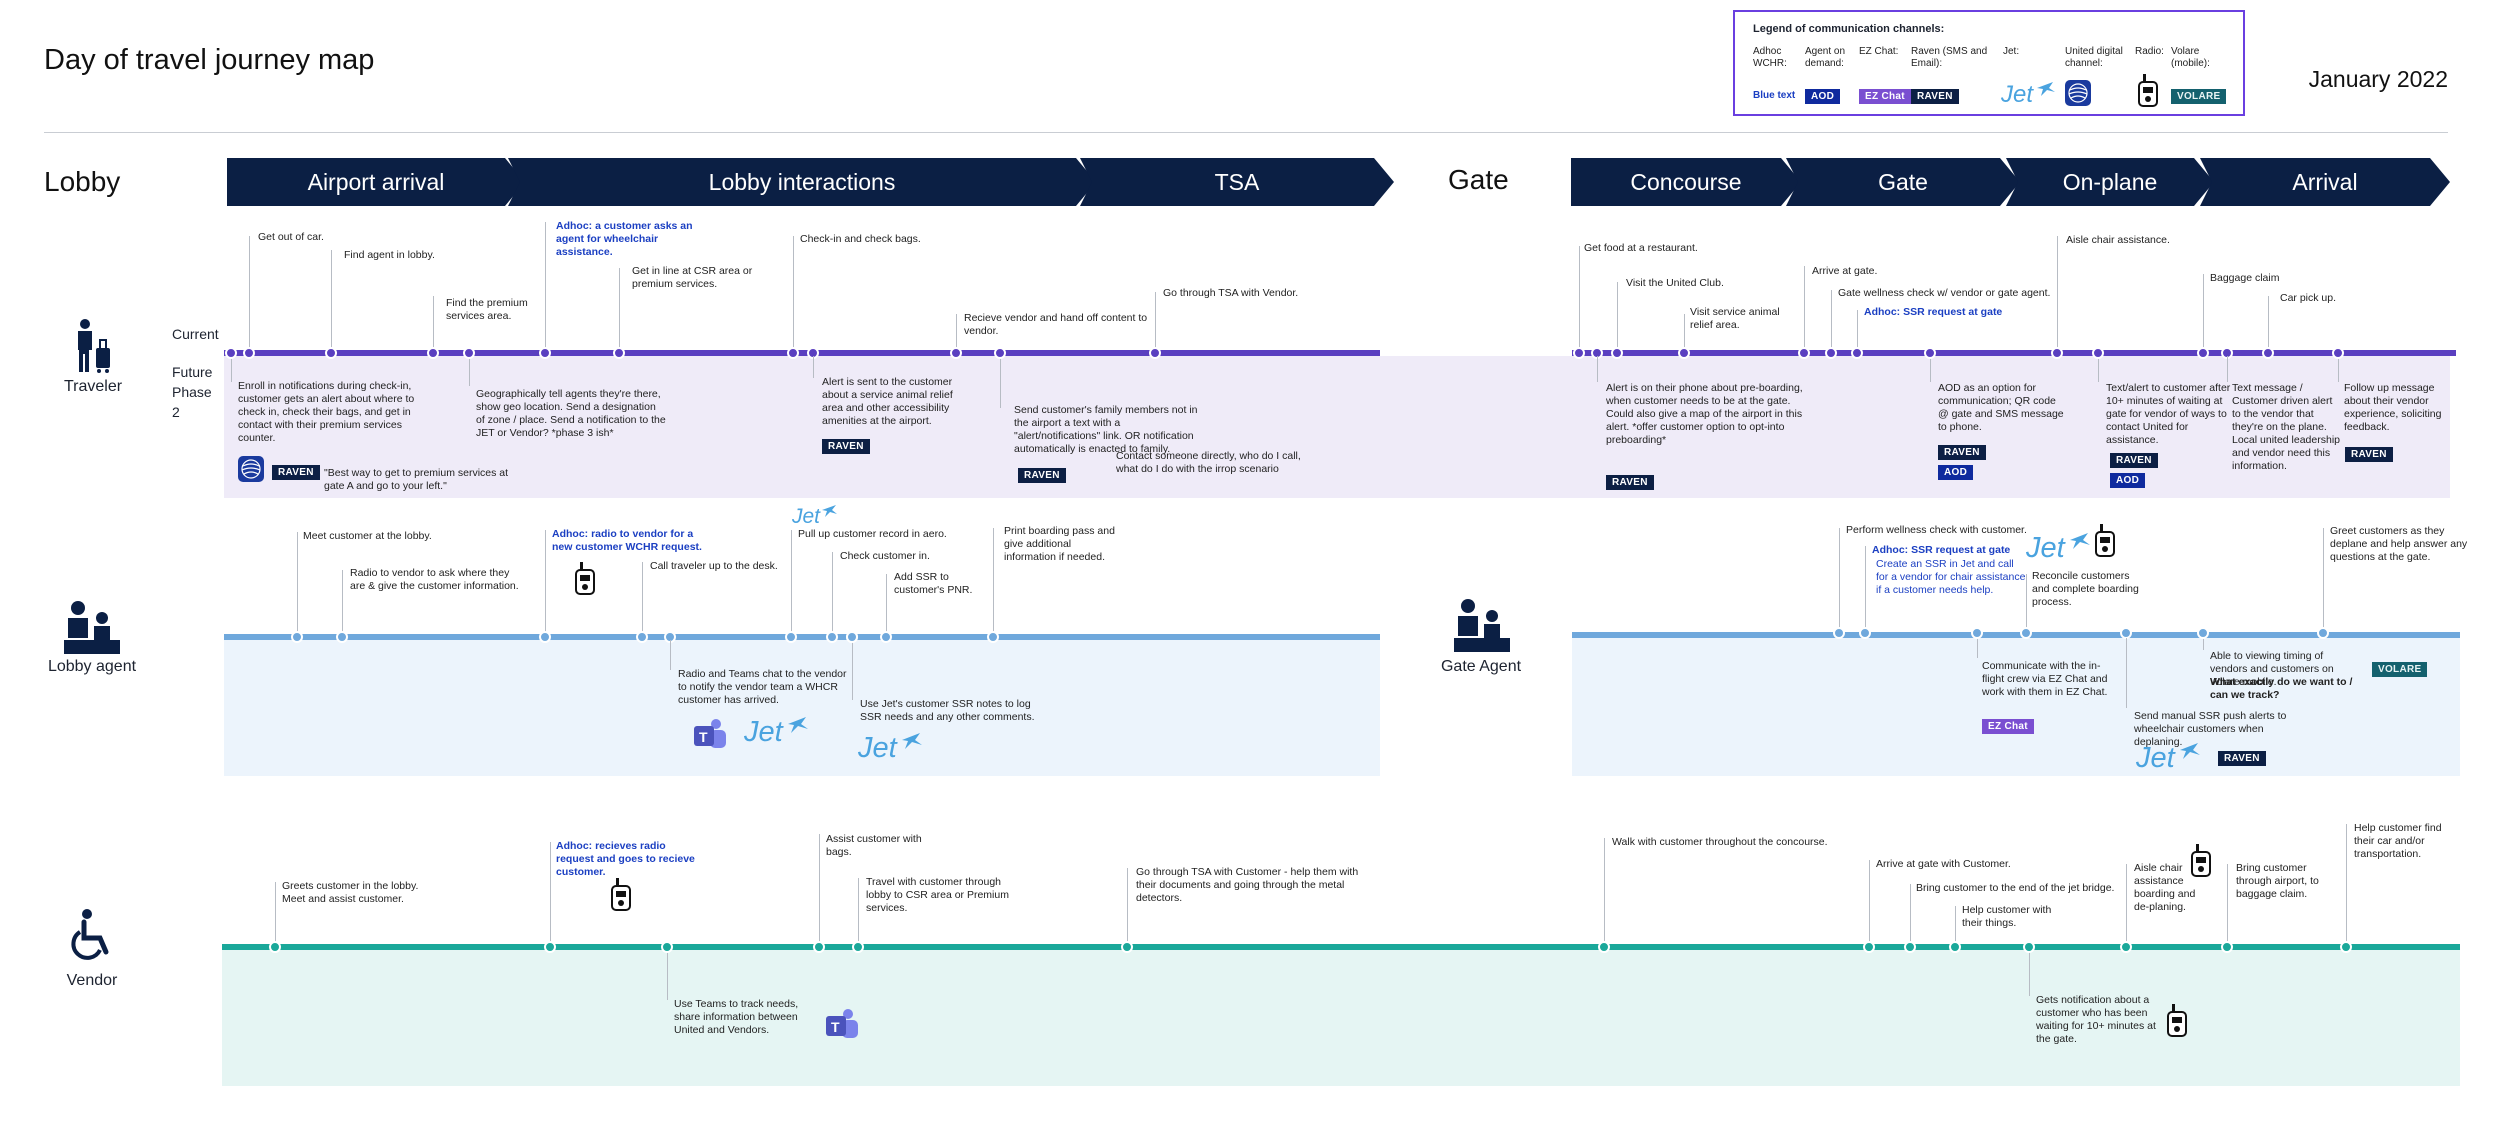  I want to click on stage-on-plane: On-plane, so click(2110, 182).